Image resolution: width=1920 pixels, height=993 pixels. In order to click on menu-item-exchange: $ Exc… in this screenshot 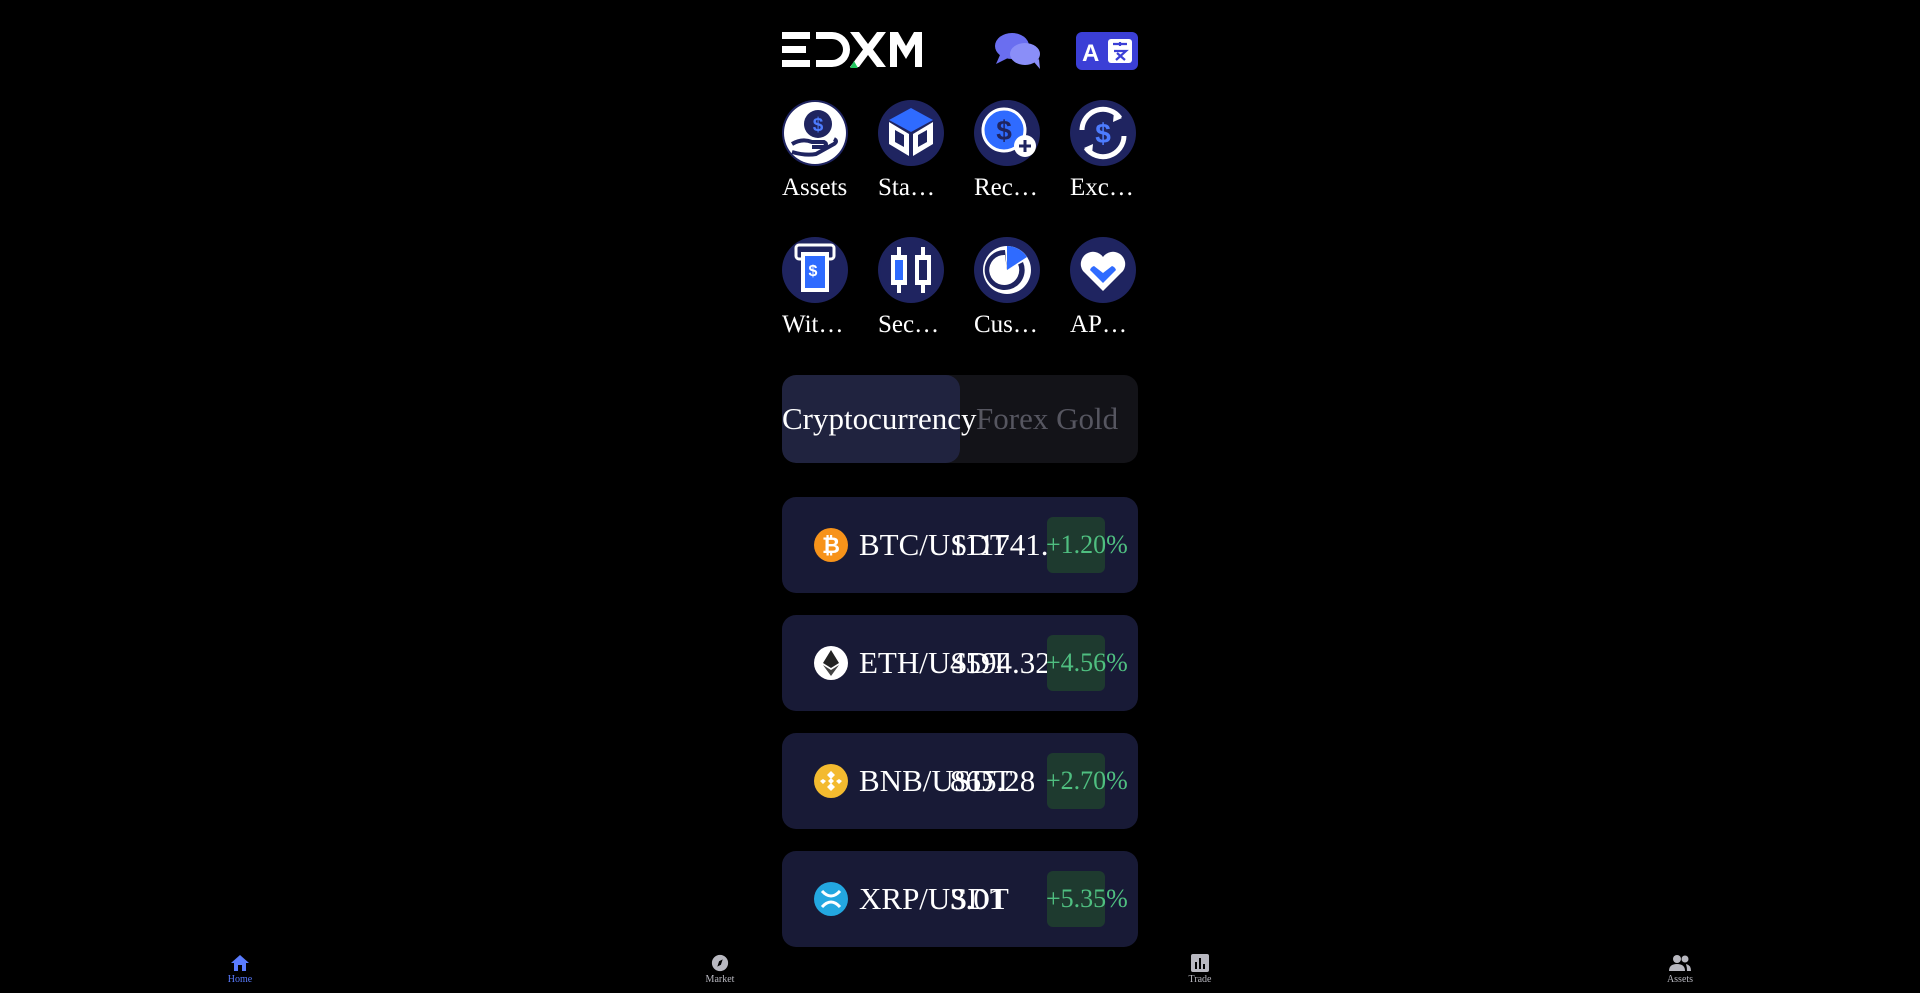, I will do `click(1105, 155)`.